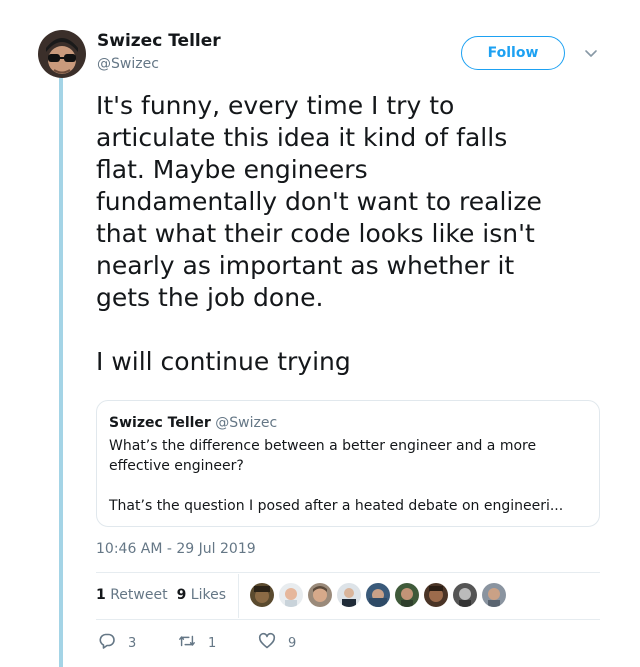 This screenshot has height=667, width=640. Describe the element at coordinates (128, 64) in the screenshot. I see `author-handle: @Swizec` at that location.